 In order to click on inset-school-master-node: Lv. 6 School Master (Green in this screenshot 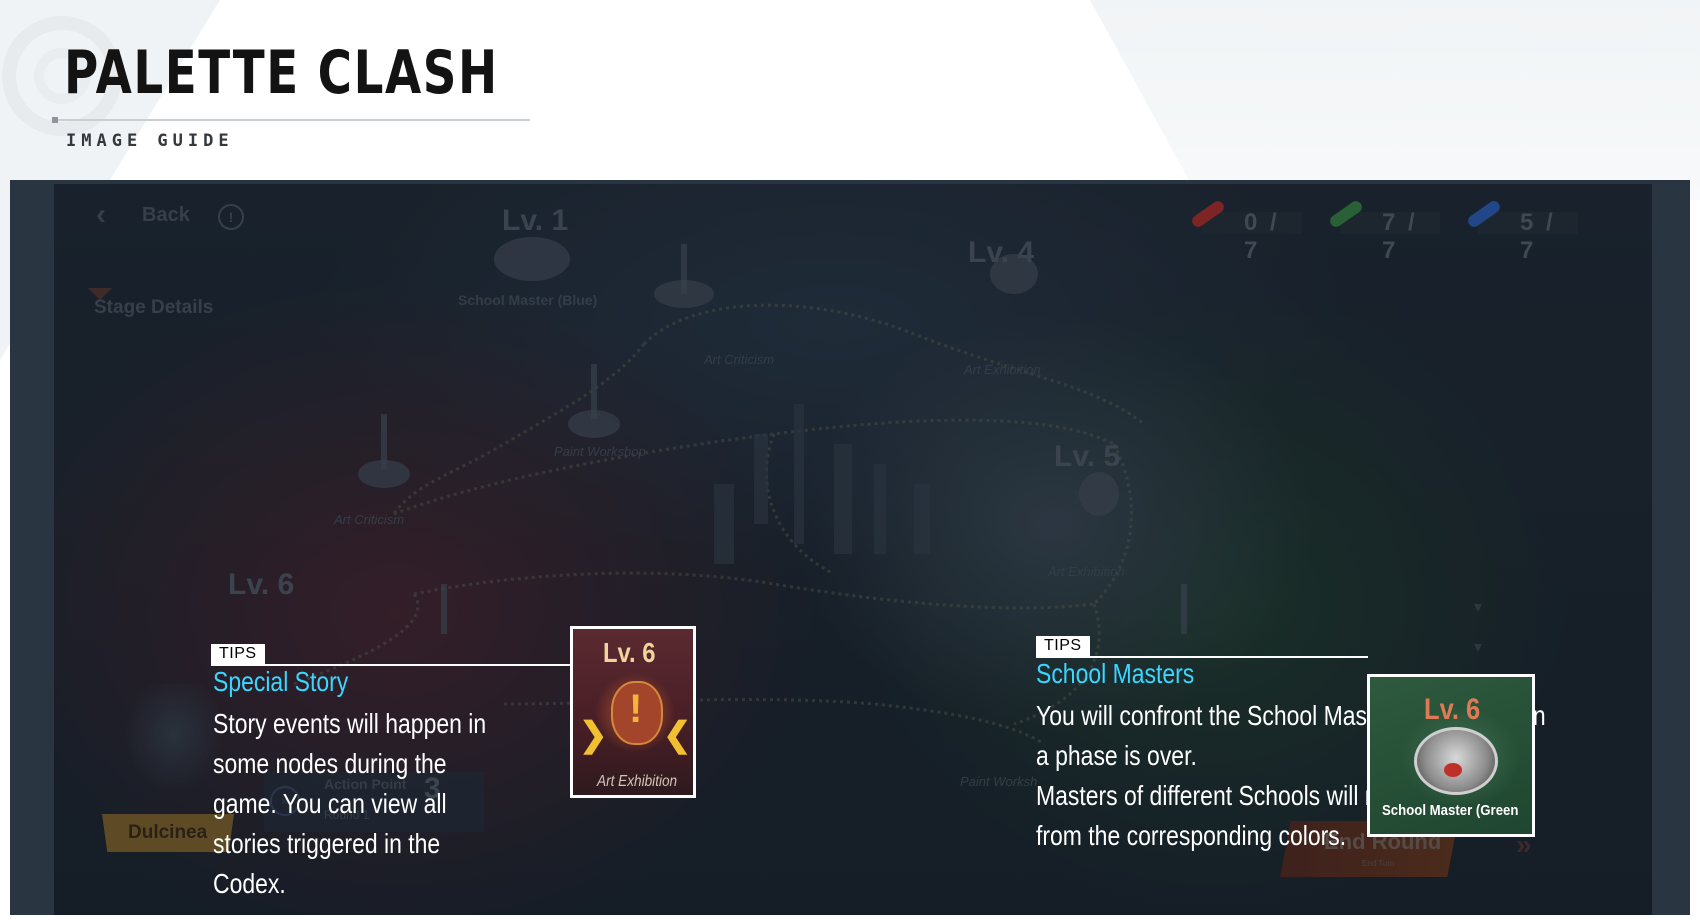, I will do `click(1451, 755)`.